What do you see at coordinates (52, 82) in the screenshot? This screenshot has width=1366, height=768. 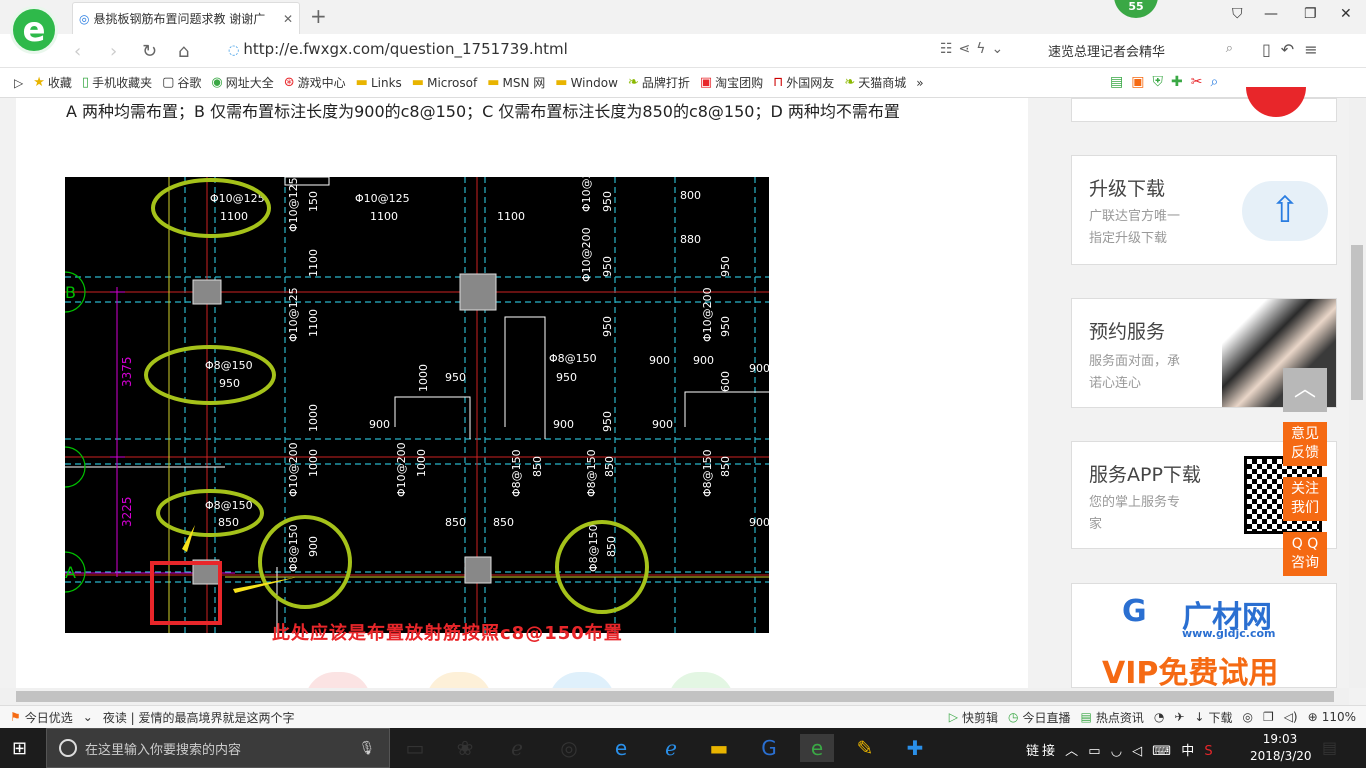 I see `bookmark-favorites: ★ 收藏` at bounding box center [52, 82].